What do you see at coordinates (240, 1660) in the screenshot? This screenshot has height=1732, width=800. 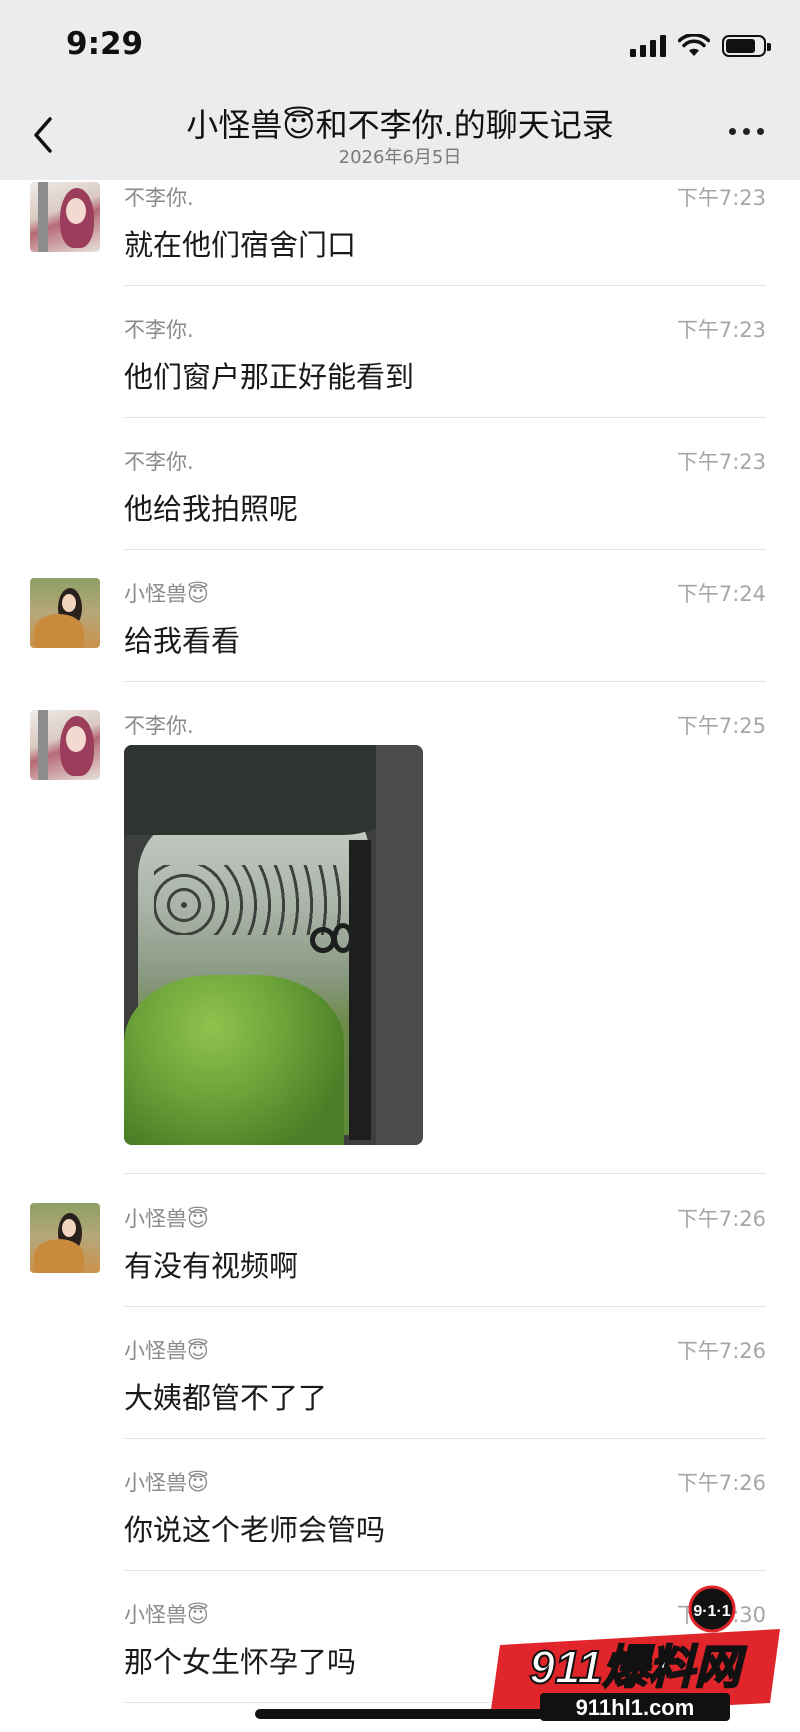 I see `message-text: 那个女生怀孕了吗` at bounding box center [240, 1660].